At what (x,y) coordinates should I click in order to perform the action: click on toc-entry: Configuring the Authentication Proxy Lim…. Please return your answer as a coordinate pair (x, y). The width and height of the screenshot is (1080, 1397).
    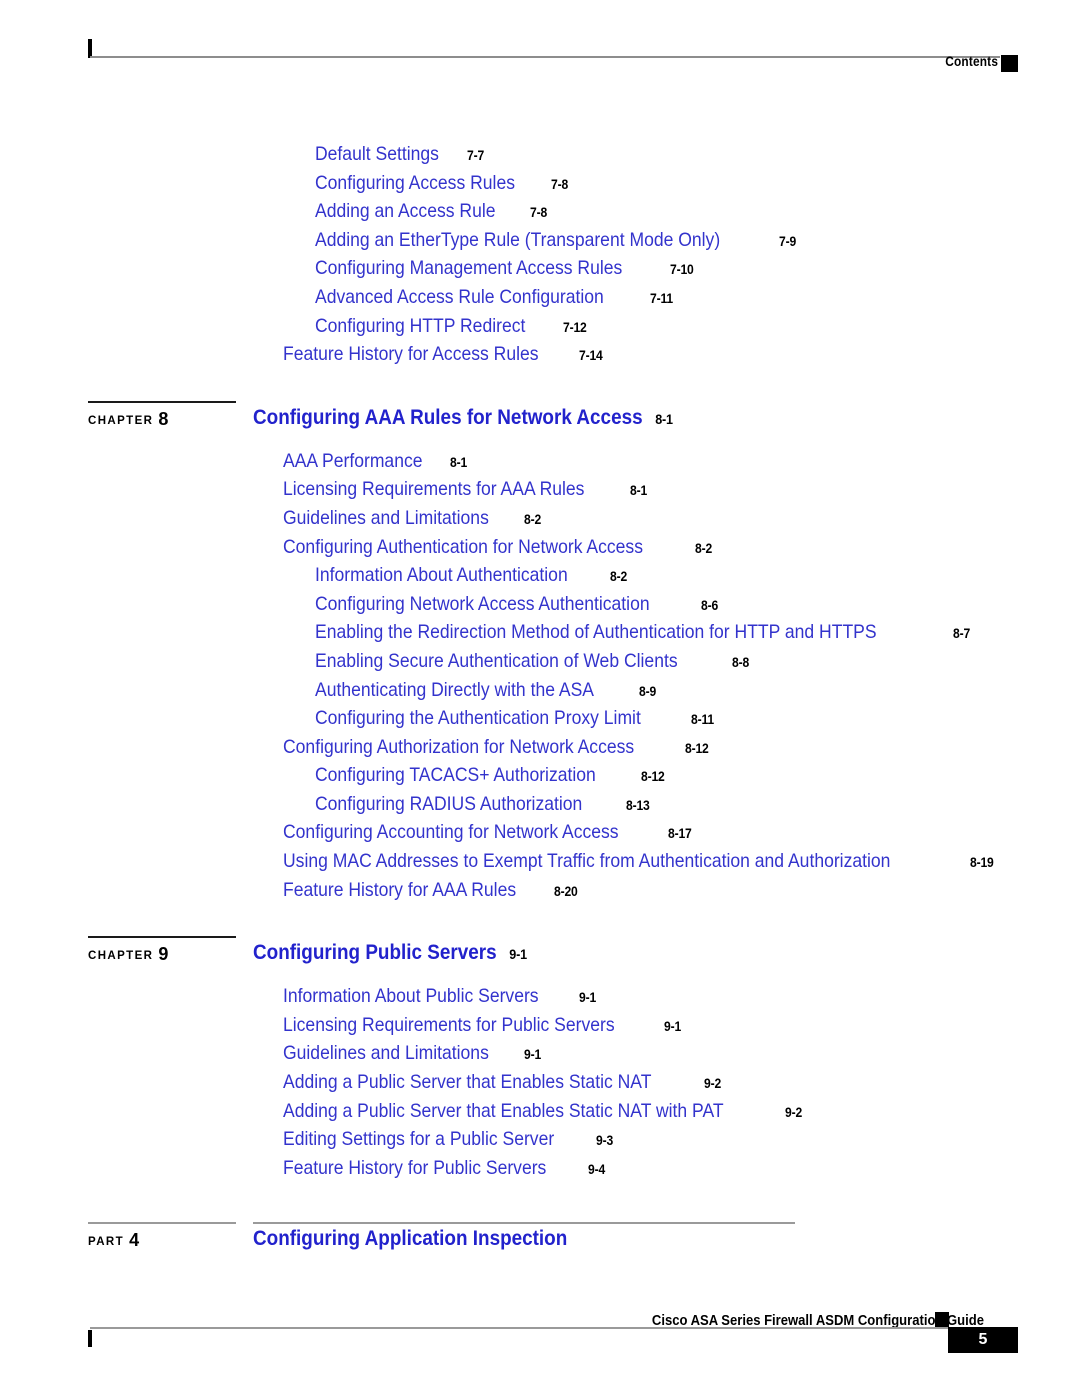
    Looking at the image, I should click on (540, 718).